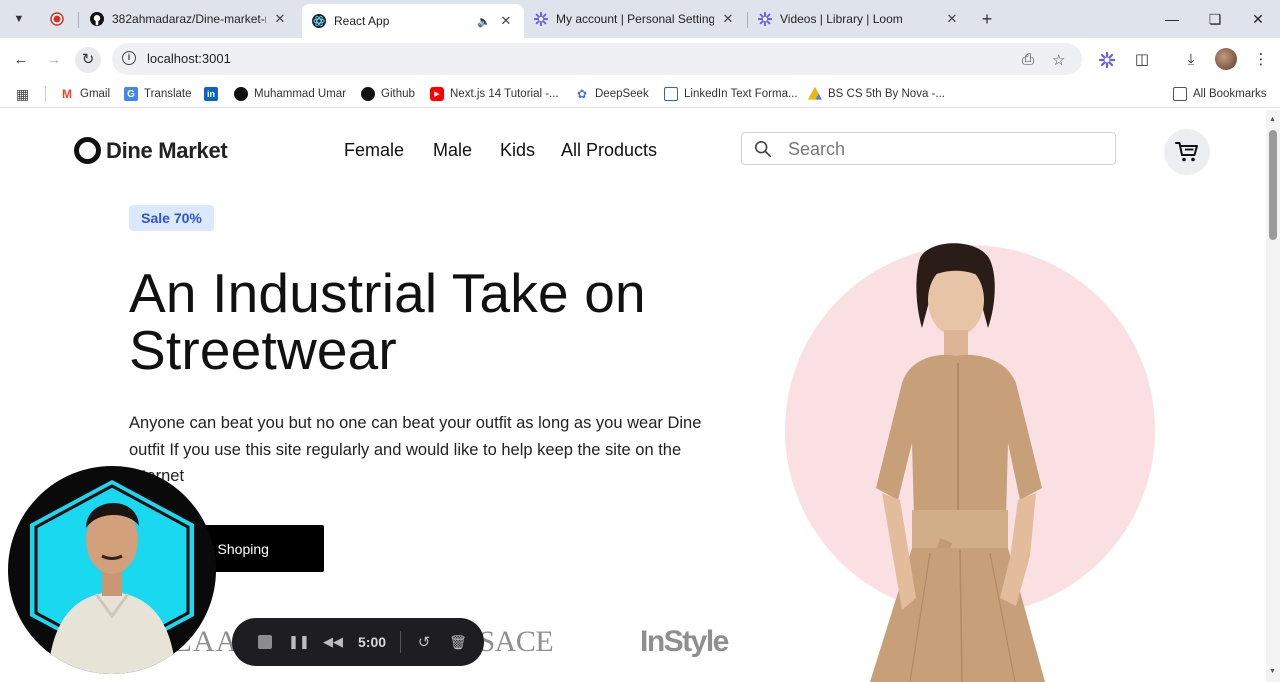  Describe the element at coordinates (684, 641) in the screenshot. I see `brand-instyle-logo: InStyle` at that location.